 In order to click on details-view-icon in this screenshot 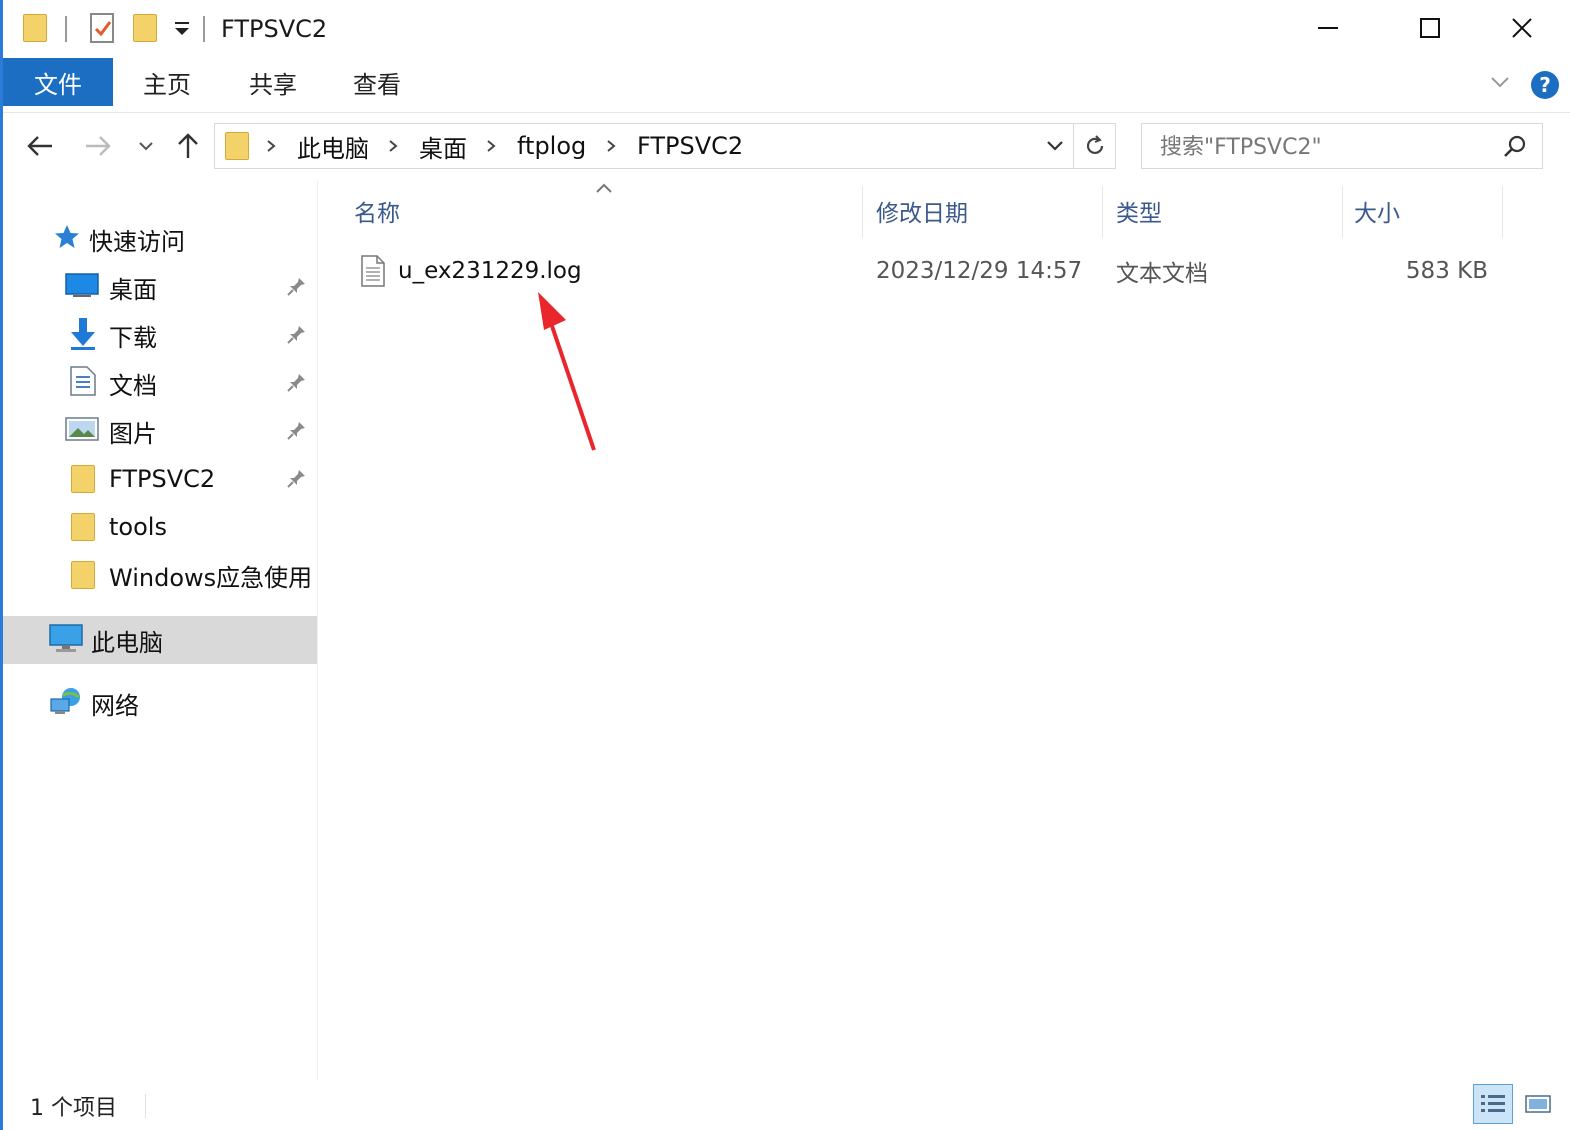, I will do `click(1493, 1103)`.